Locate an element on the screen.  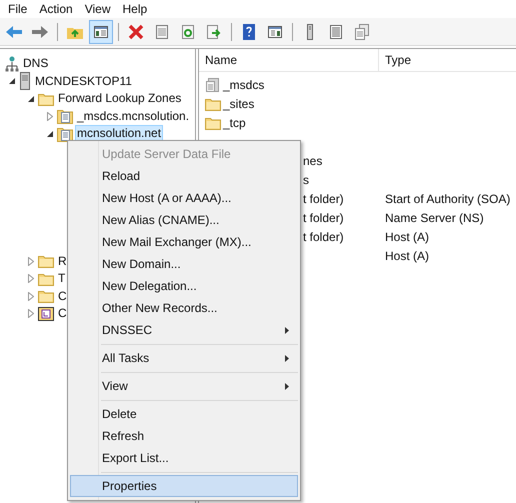
name-cell-text: s is located at coordinates (306, 180).